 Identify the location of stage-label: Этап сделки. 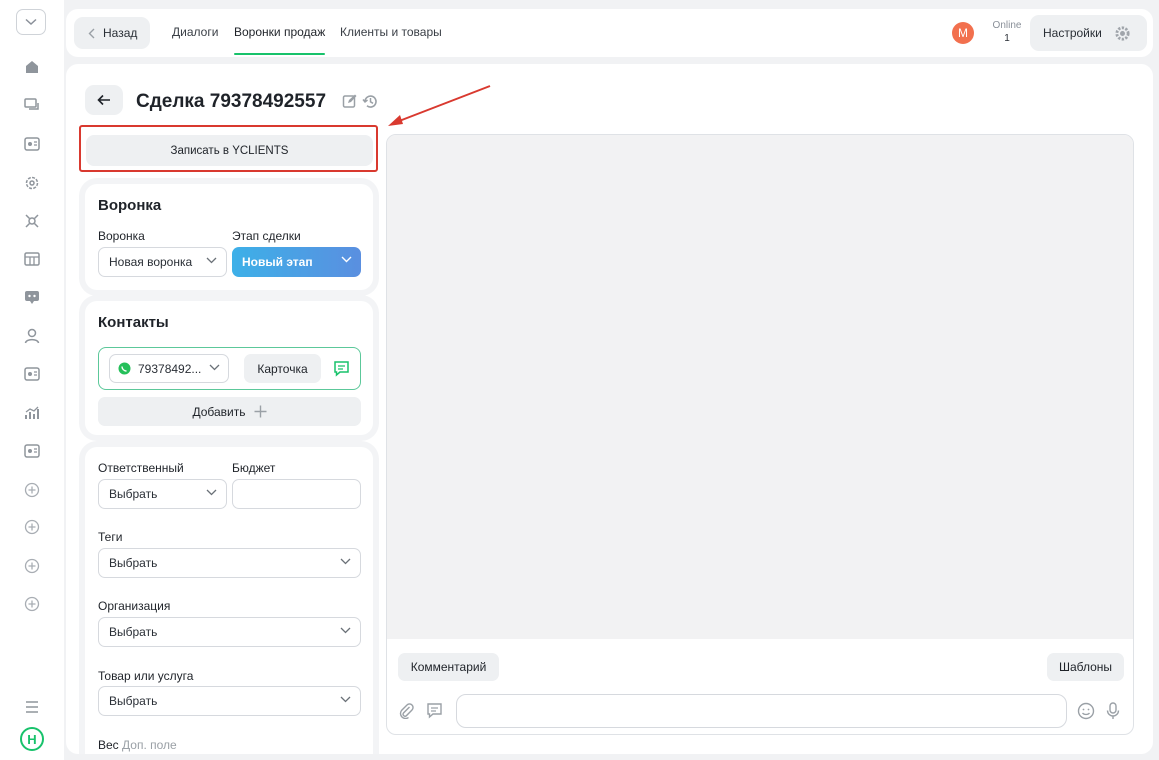
(266, 236).